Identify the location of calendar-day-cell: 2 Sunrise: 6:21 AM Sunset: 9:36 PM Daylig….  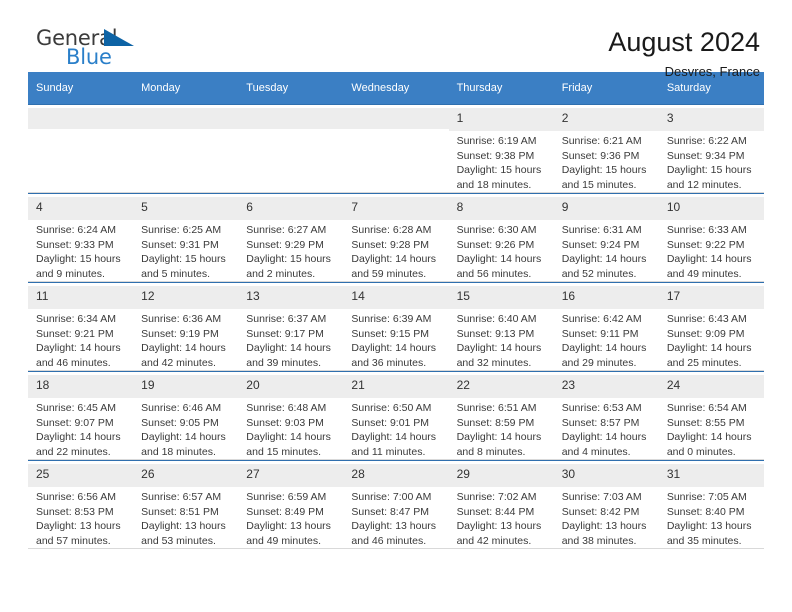
(606, 148).